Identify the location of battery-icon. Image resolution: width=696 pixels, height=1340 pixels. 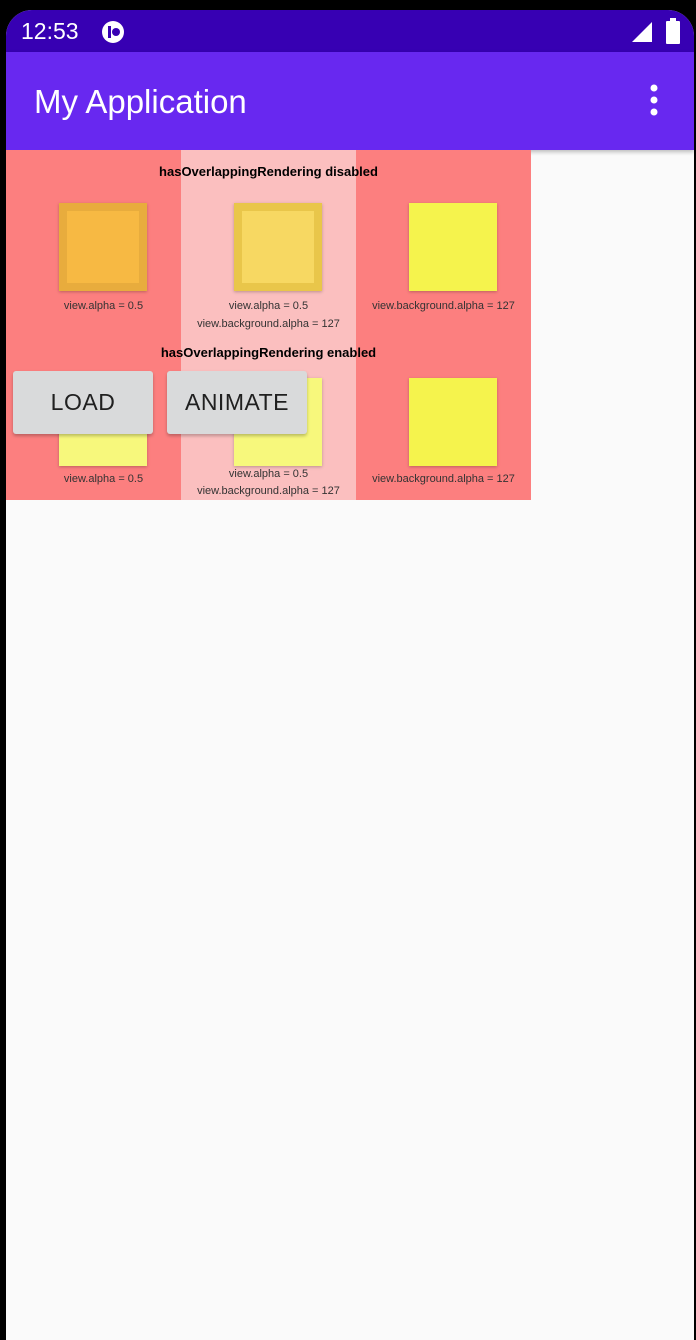
(673, 31).